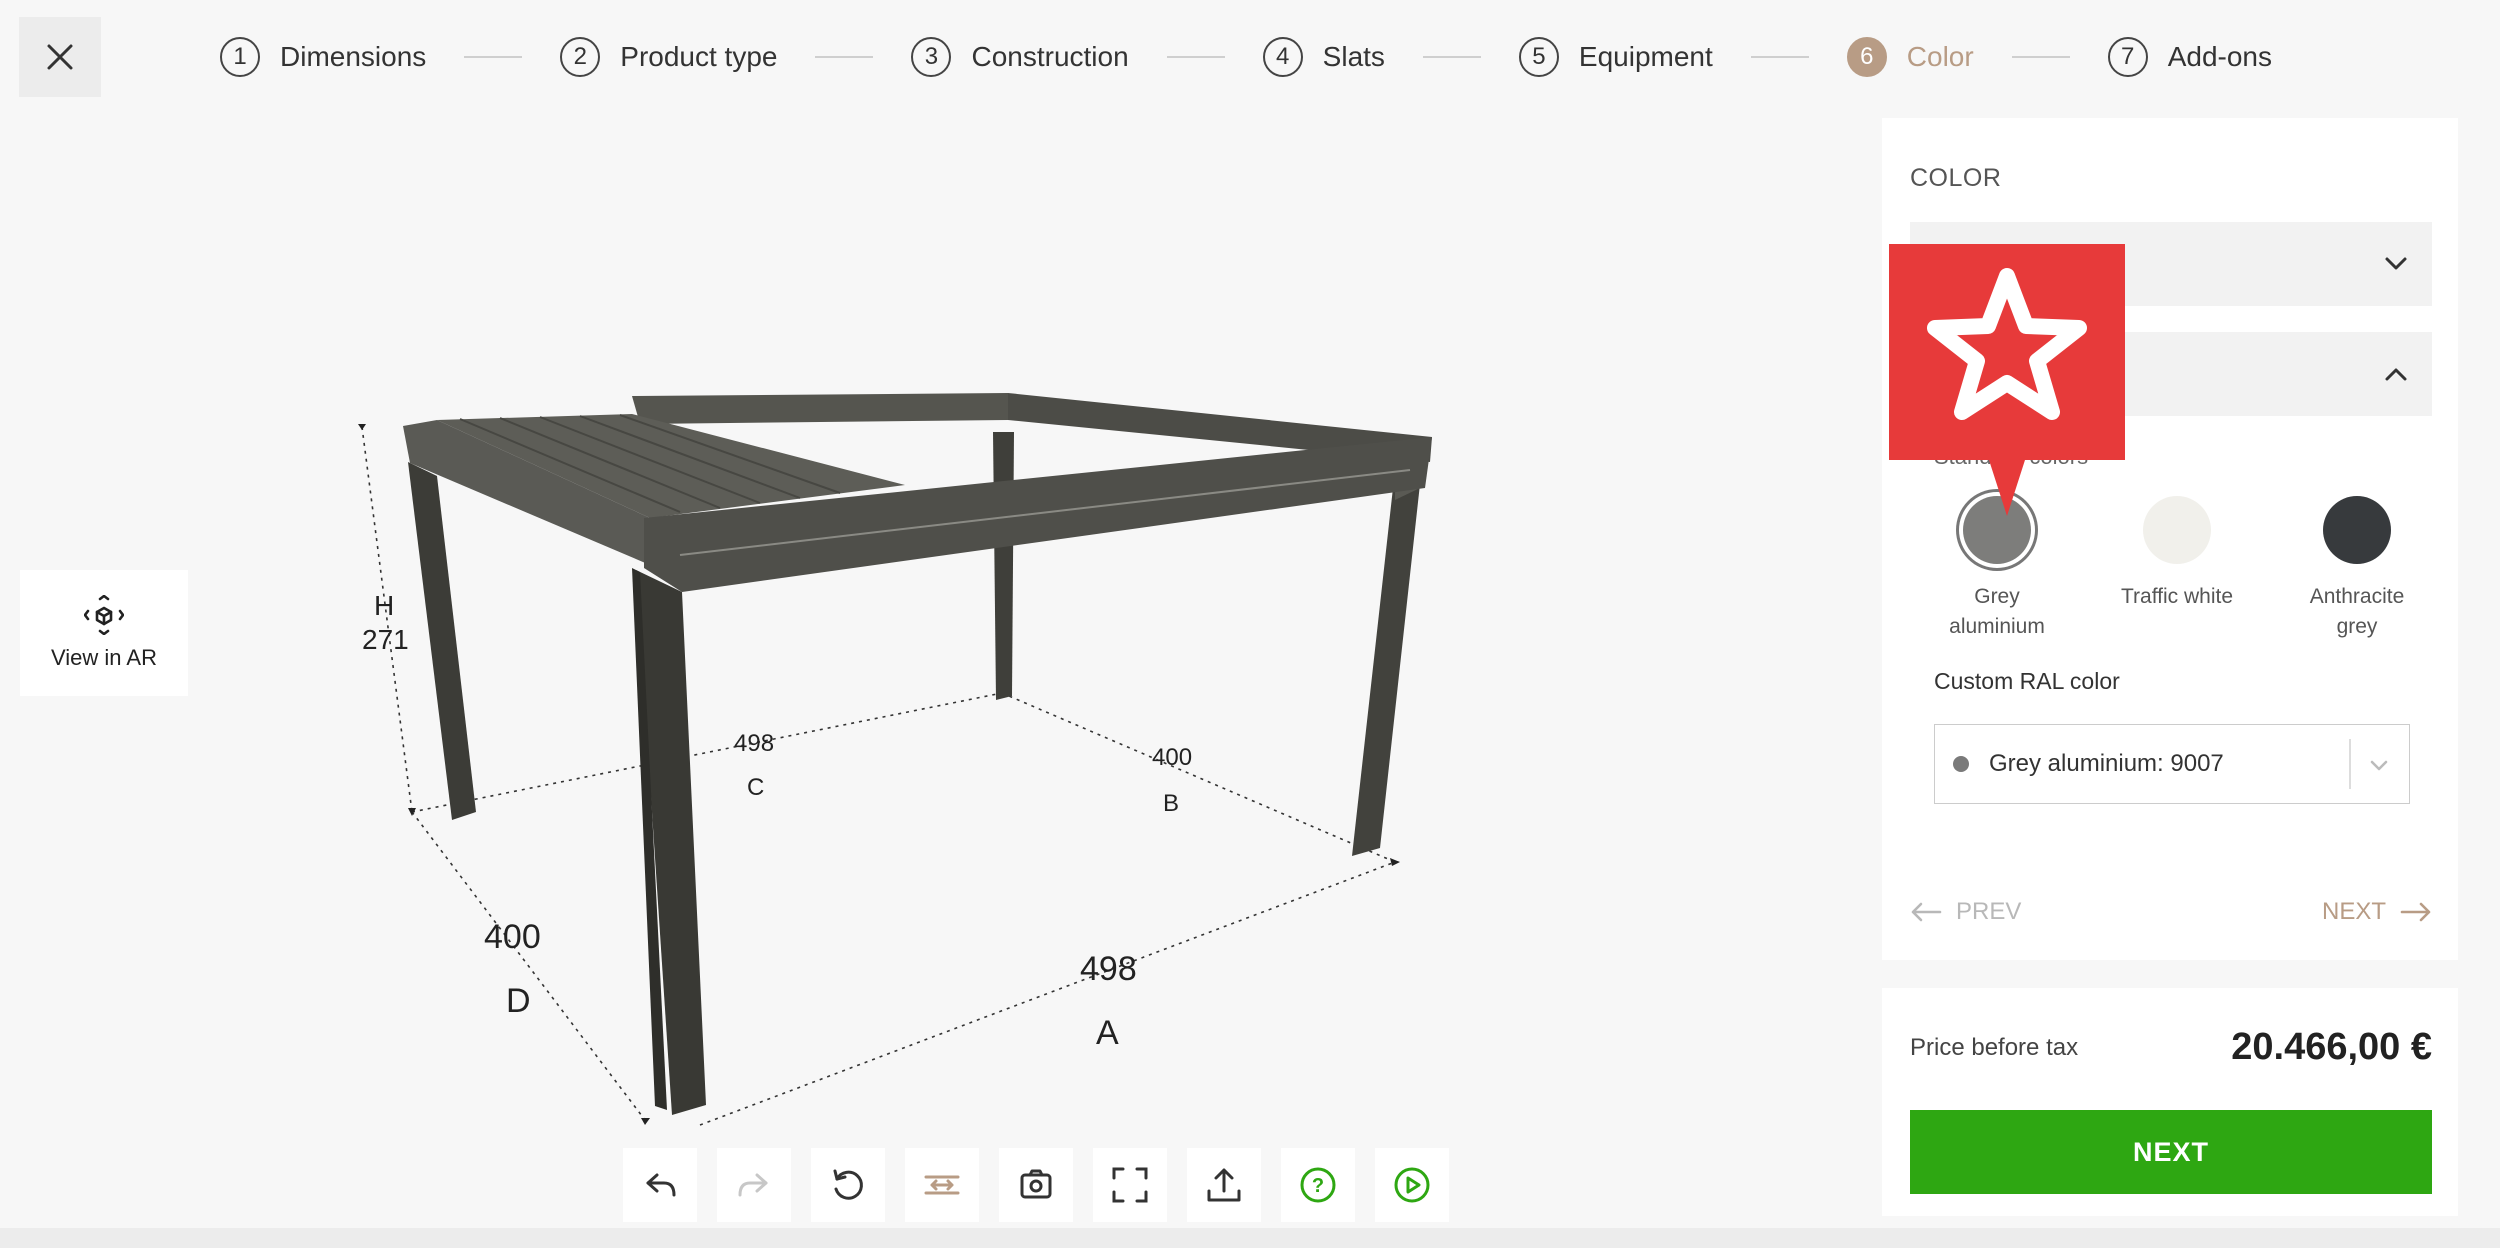  I want to click on ar-cube-icon, so click(104, 615).